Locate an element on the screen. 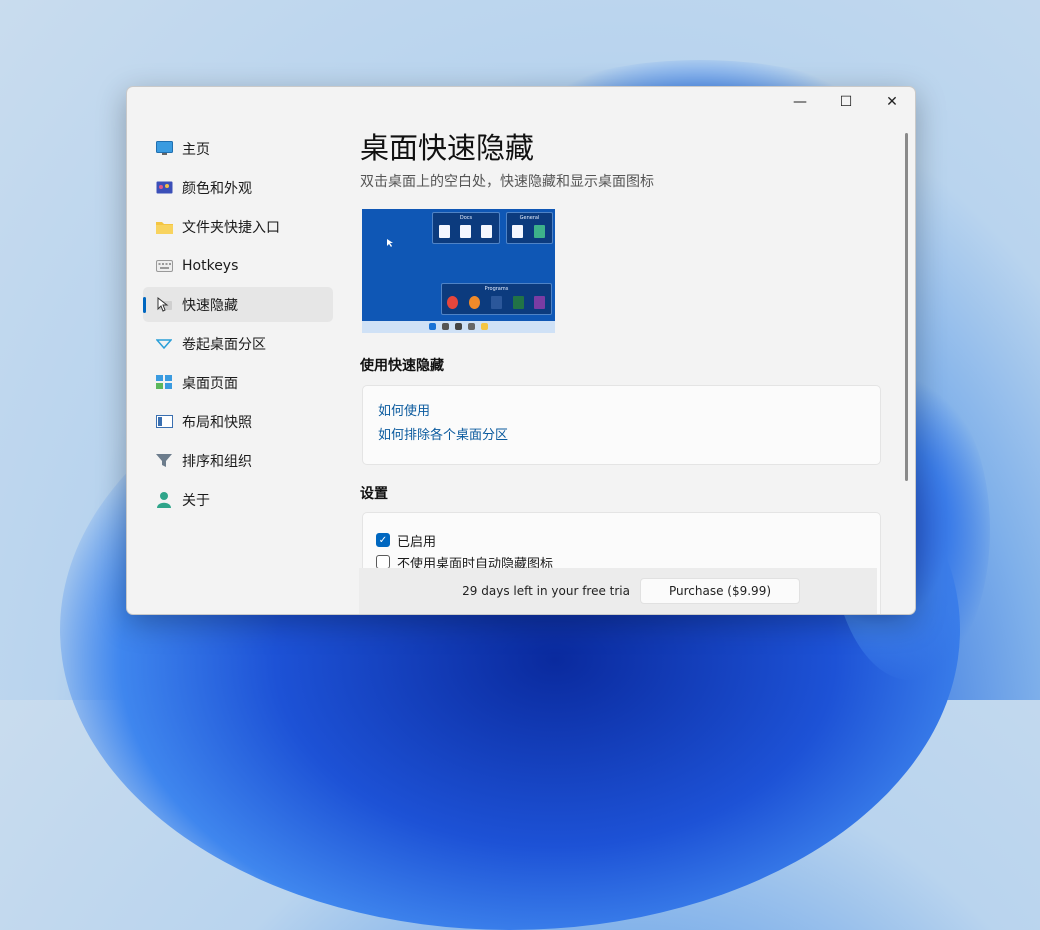 This screenshot has width=1040, height=930. settings-section-title: 设置 is located at coordinates (374, 494).